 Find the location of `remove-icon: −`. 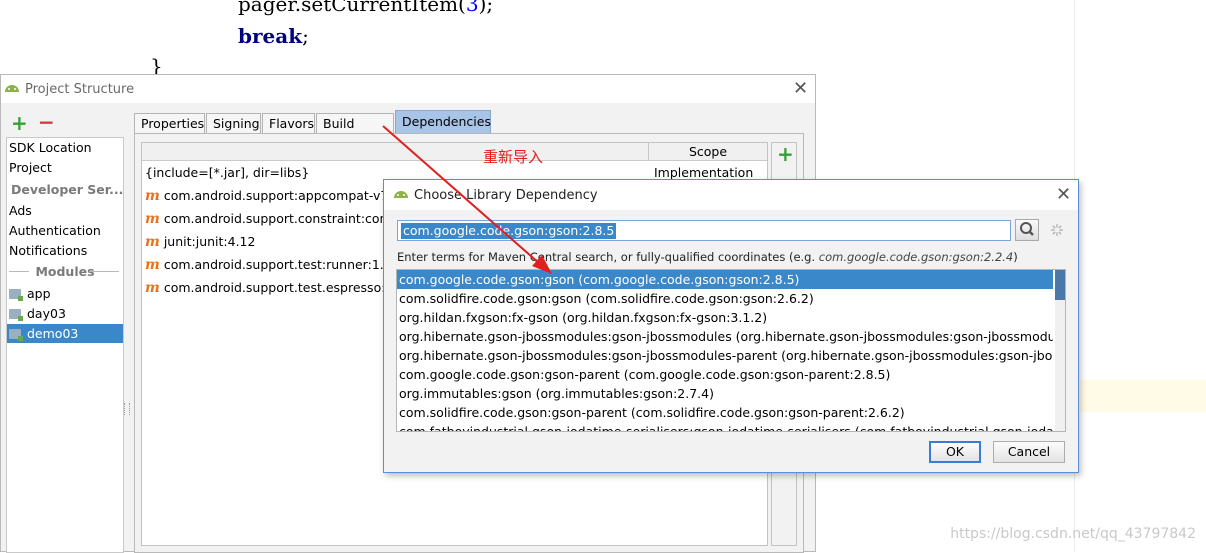

remove-icon: − is located at coordinates (46, 122).